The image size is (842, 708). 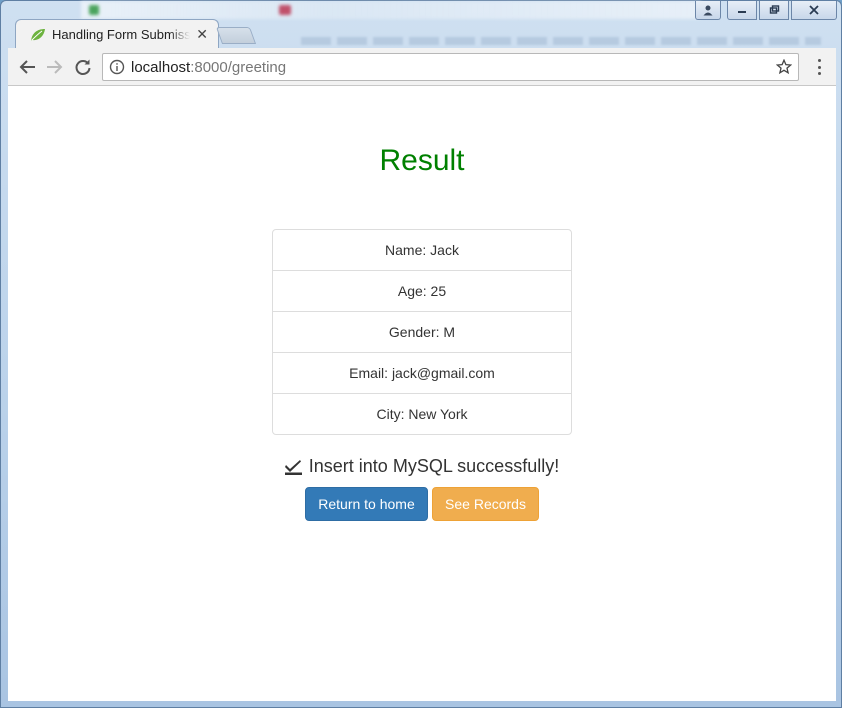 I want to click on check-square-icon, so click(x=293, y=467).